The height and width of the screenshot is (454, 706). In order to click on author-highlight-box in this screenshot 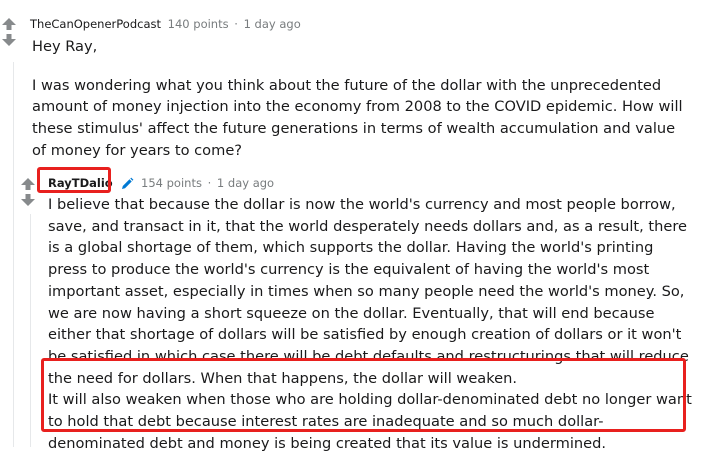, I will do `click(74, 180)`.